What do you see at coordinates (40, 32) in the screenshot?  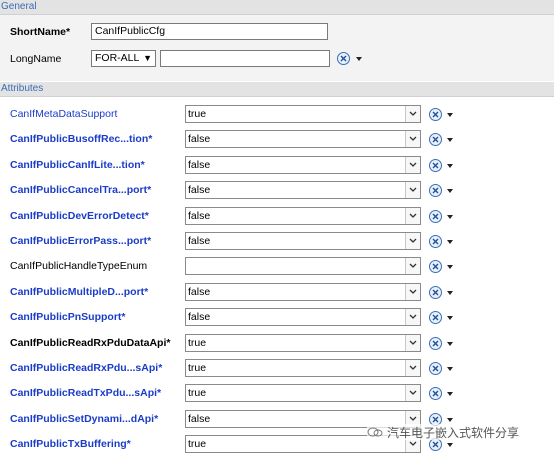 I see `shortname-label: ShortName*` at bounding box center [40, 32].